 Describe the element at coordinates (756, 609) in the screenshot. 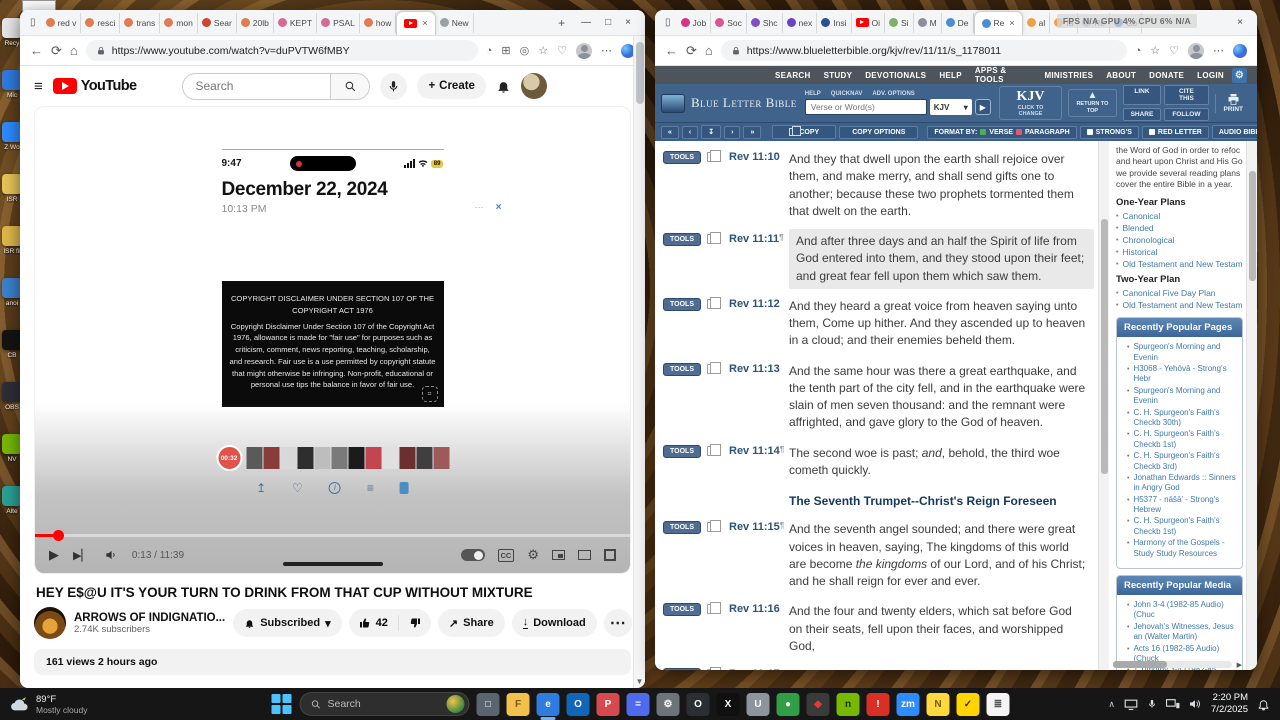

I see `verse-reference: Rev 11:16` at that location.